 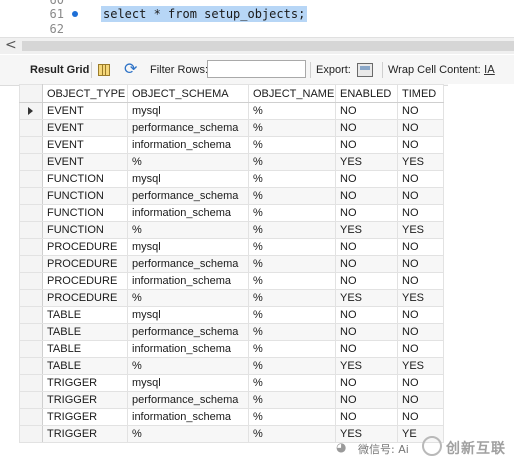 I want to click on table-row: PROCEDURE%% YES YES, so click(x=231, y=298).